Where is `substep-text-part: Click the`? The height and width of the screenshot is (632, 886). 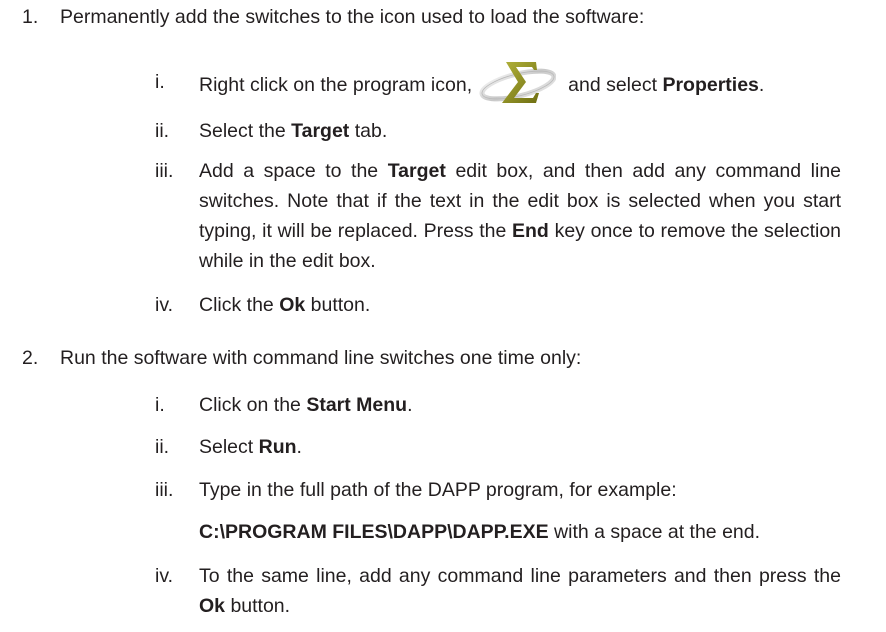
substep-text-part: Click the is located at coordinates (236, 305).